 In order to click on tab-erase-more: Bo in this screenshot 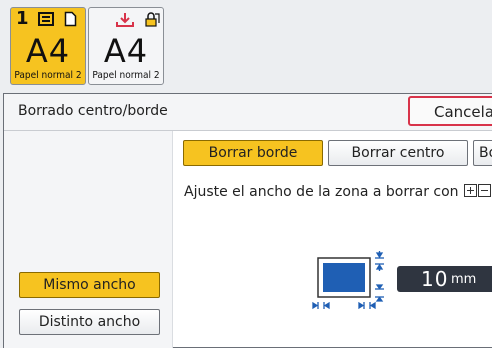, I will do `click(482, 153)`.